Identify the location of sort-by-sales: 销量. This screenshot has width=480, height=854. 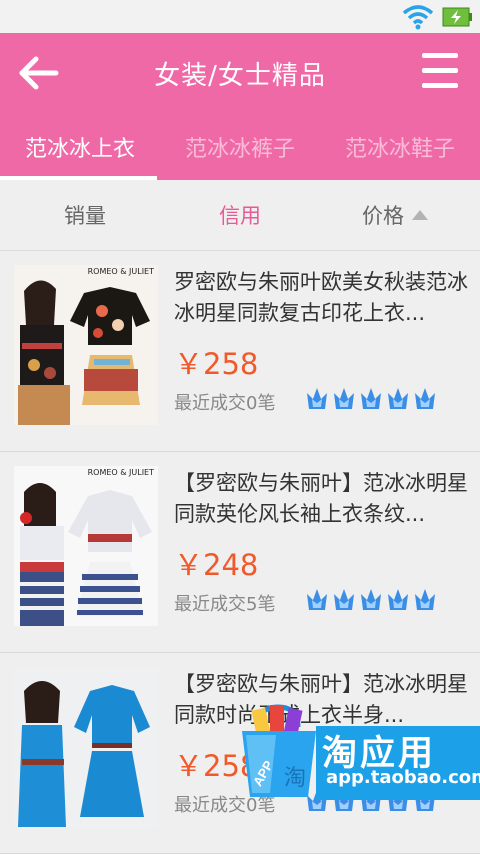
(85, 215).